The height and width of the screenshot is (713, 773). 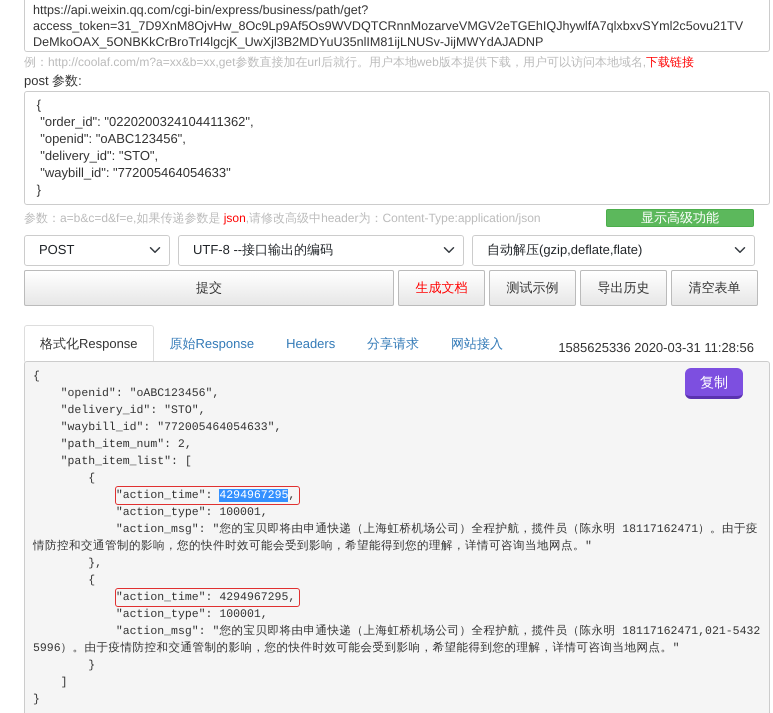 I want to click on code-line: "waybill_id": "772005464054633",, so click(x=171, y=427).